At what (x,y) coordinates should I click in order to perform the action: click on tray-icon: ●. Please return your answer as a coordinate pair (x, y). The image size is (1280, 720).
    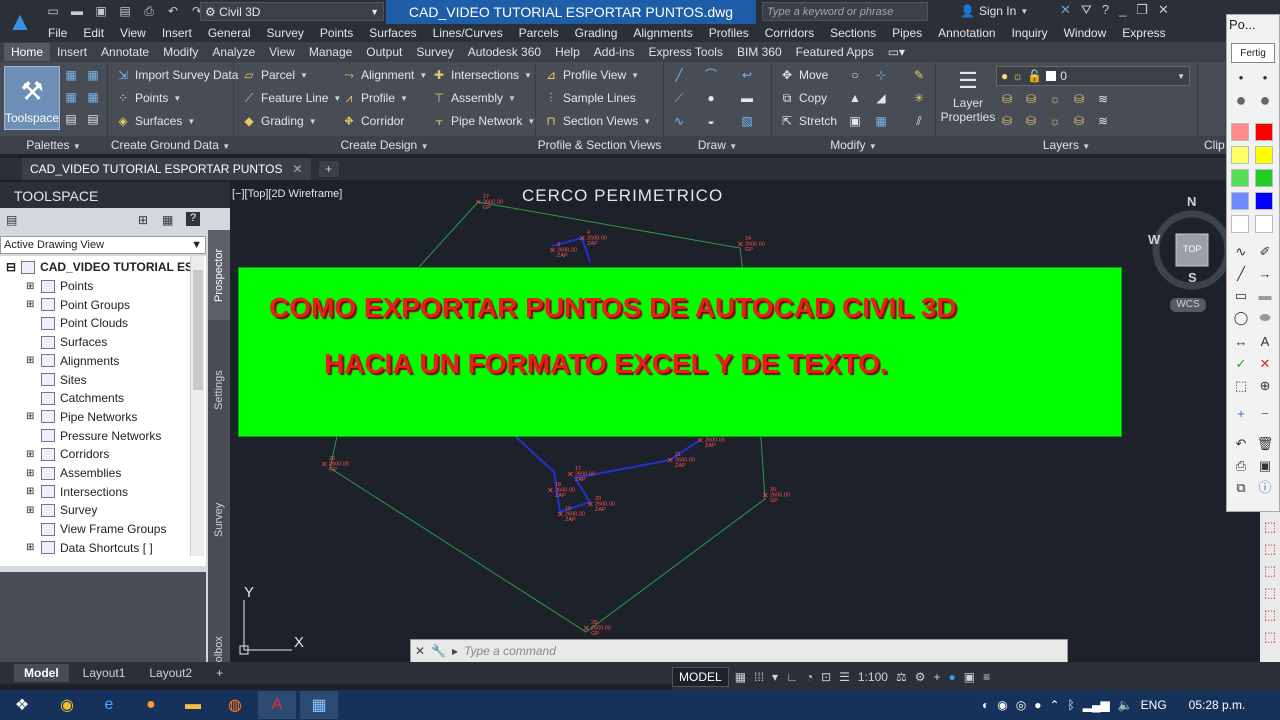
    Looking at the image, I should click on (1037, 705).